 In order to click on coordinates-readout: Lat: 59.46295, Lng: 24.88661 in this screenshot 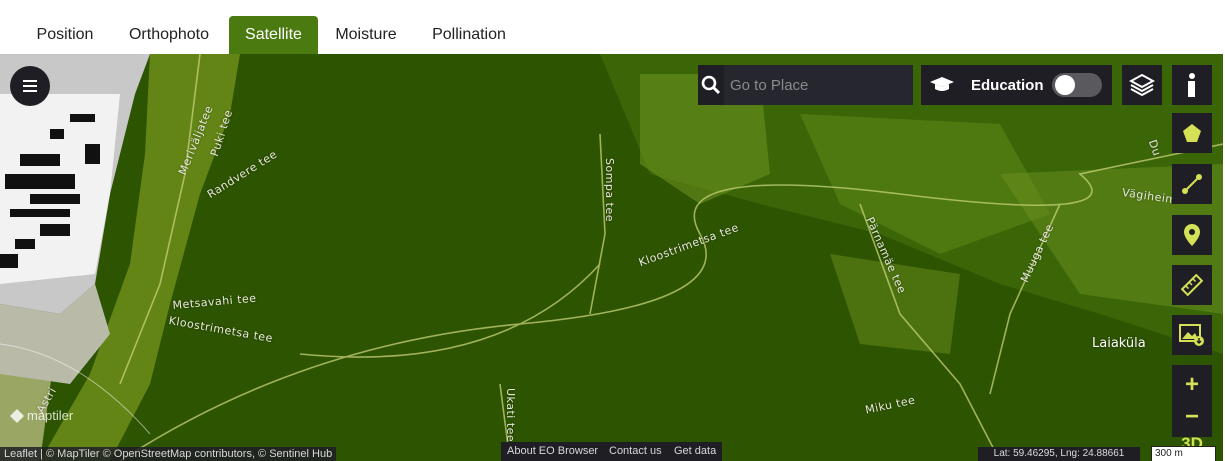, I will do `click(1059, 454)`.